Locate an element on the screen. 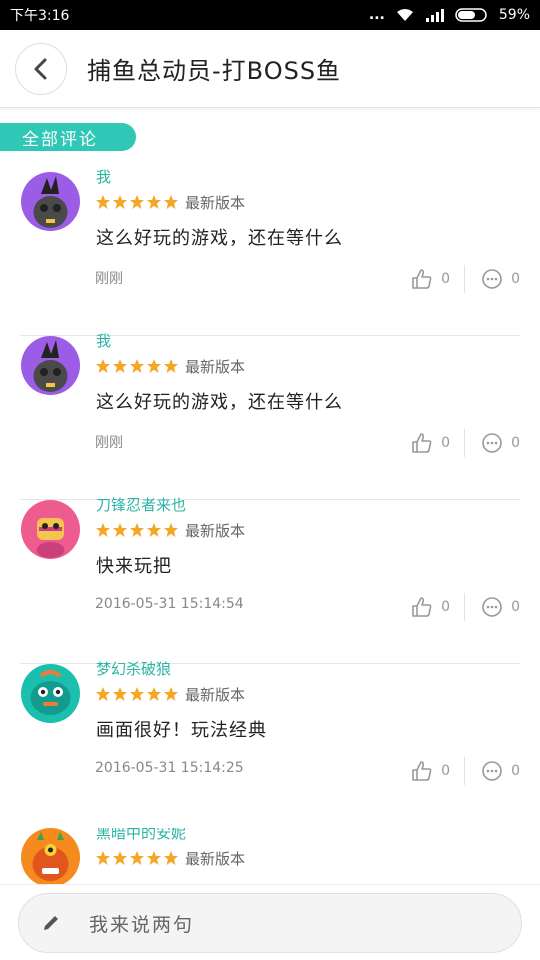 The image size is (540, 960). comment-input-bar: 我来说两句 is located at coordinates (270, 922).